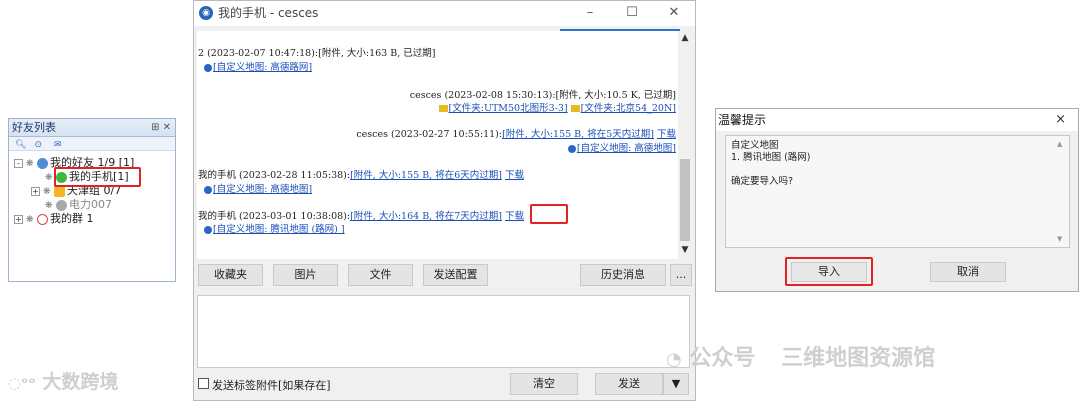 The height and width of the screenshot is (401, 1080). What do you see at coordinates (60, 191) in the screenshot?
I see `folder-group-icon` at bounding box center [60, 191].